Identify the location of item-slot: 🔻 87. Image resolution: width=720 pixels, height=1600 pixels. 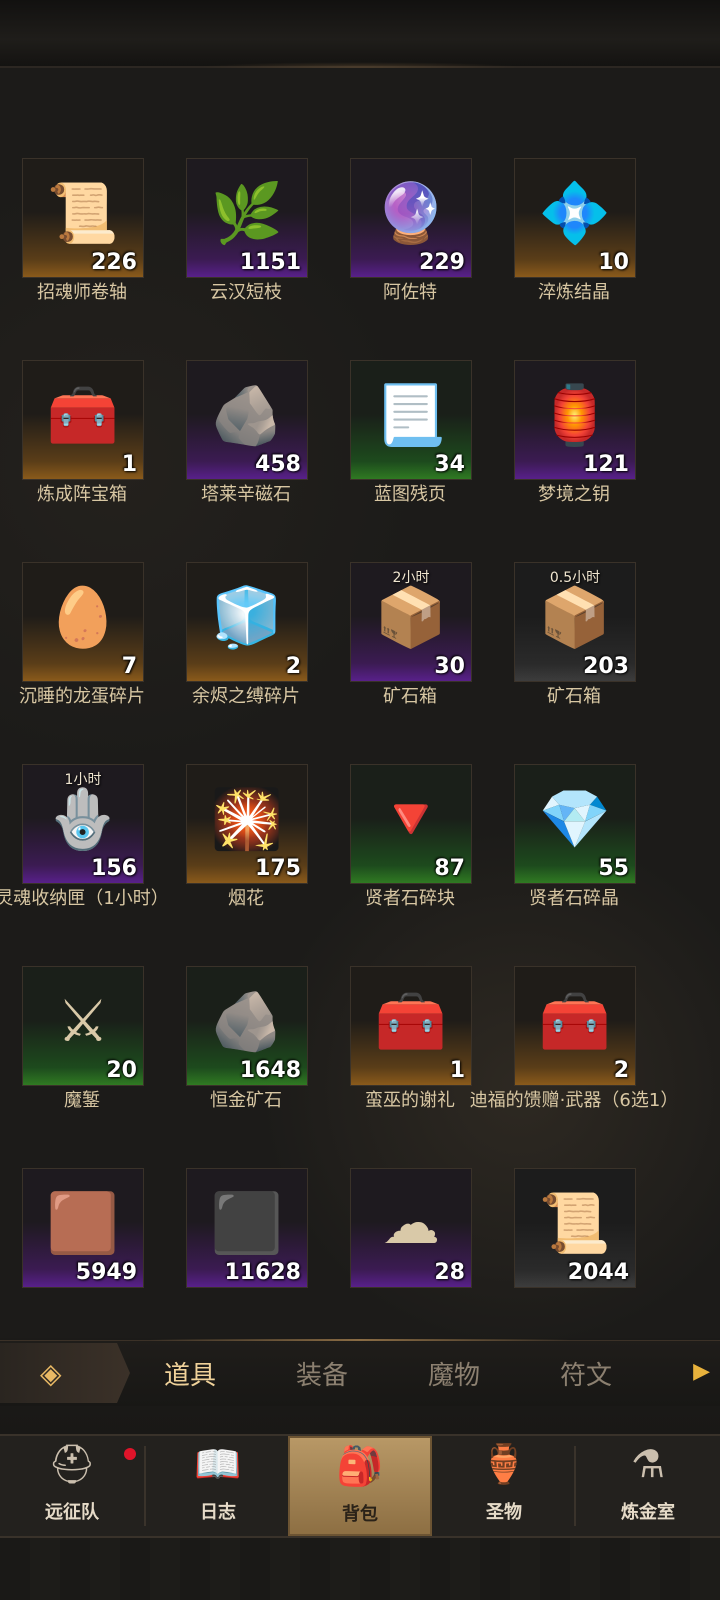
(411, 824).